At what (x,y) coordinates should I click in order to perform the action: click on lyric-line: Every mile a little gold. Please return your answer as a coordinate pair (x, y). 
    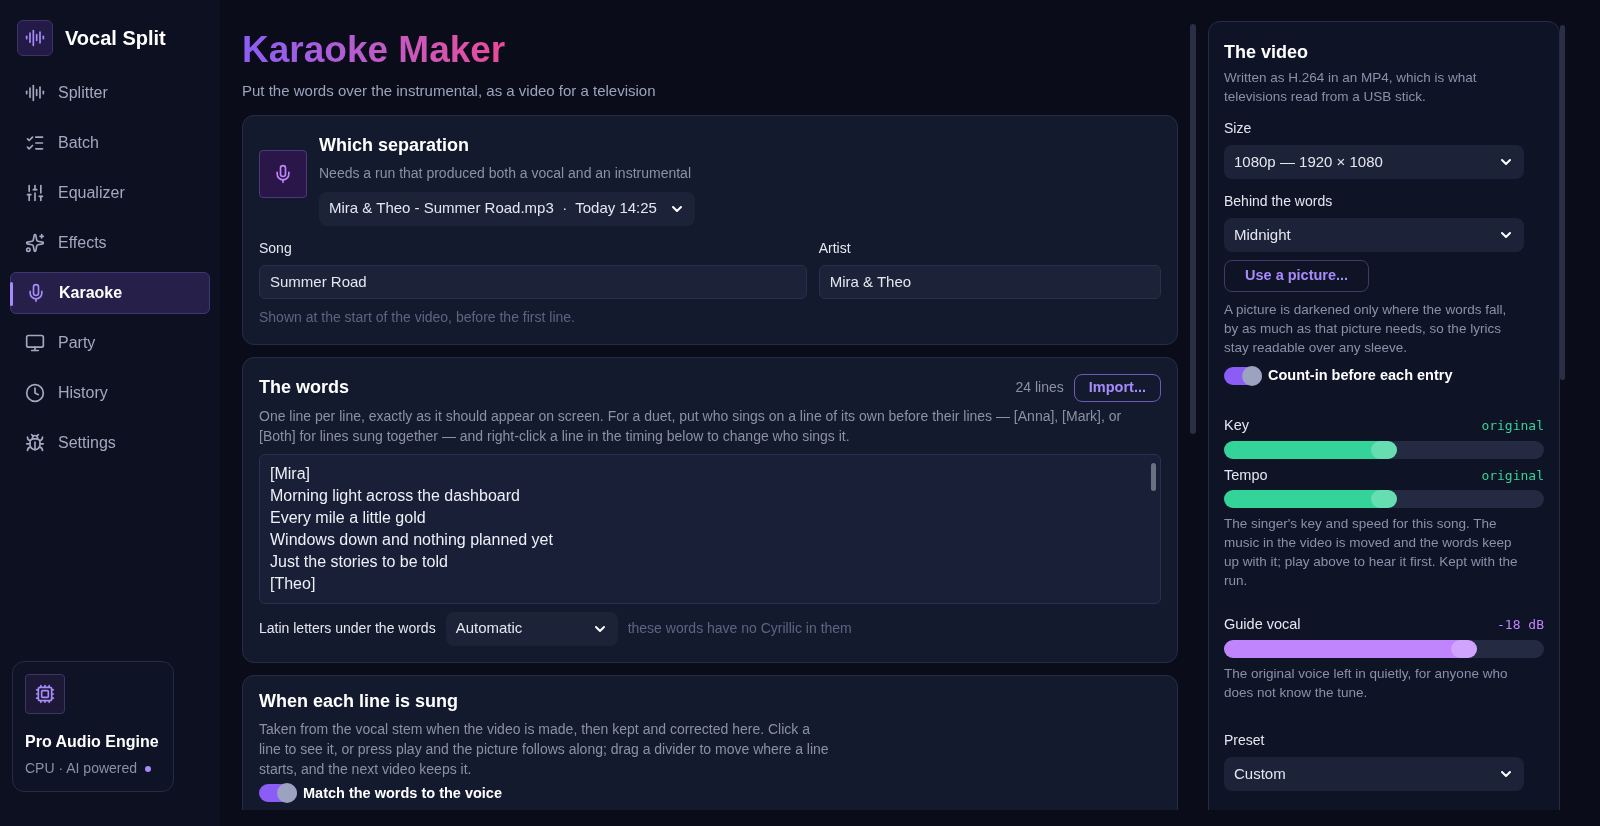
    Looking at the image, I should click on (348, 517).